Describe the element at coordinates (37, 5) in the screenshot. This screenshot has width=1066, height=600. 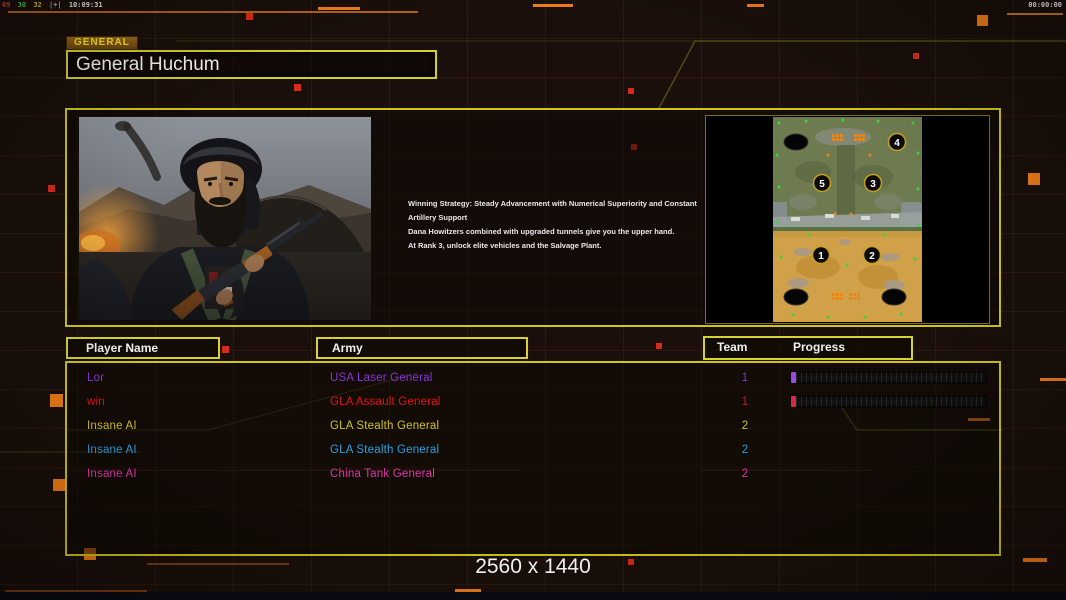
I see `debug-segment: 32` at that location.